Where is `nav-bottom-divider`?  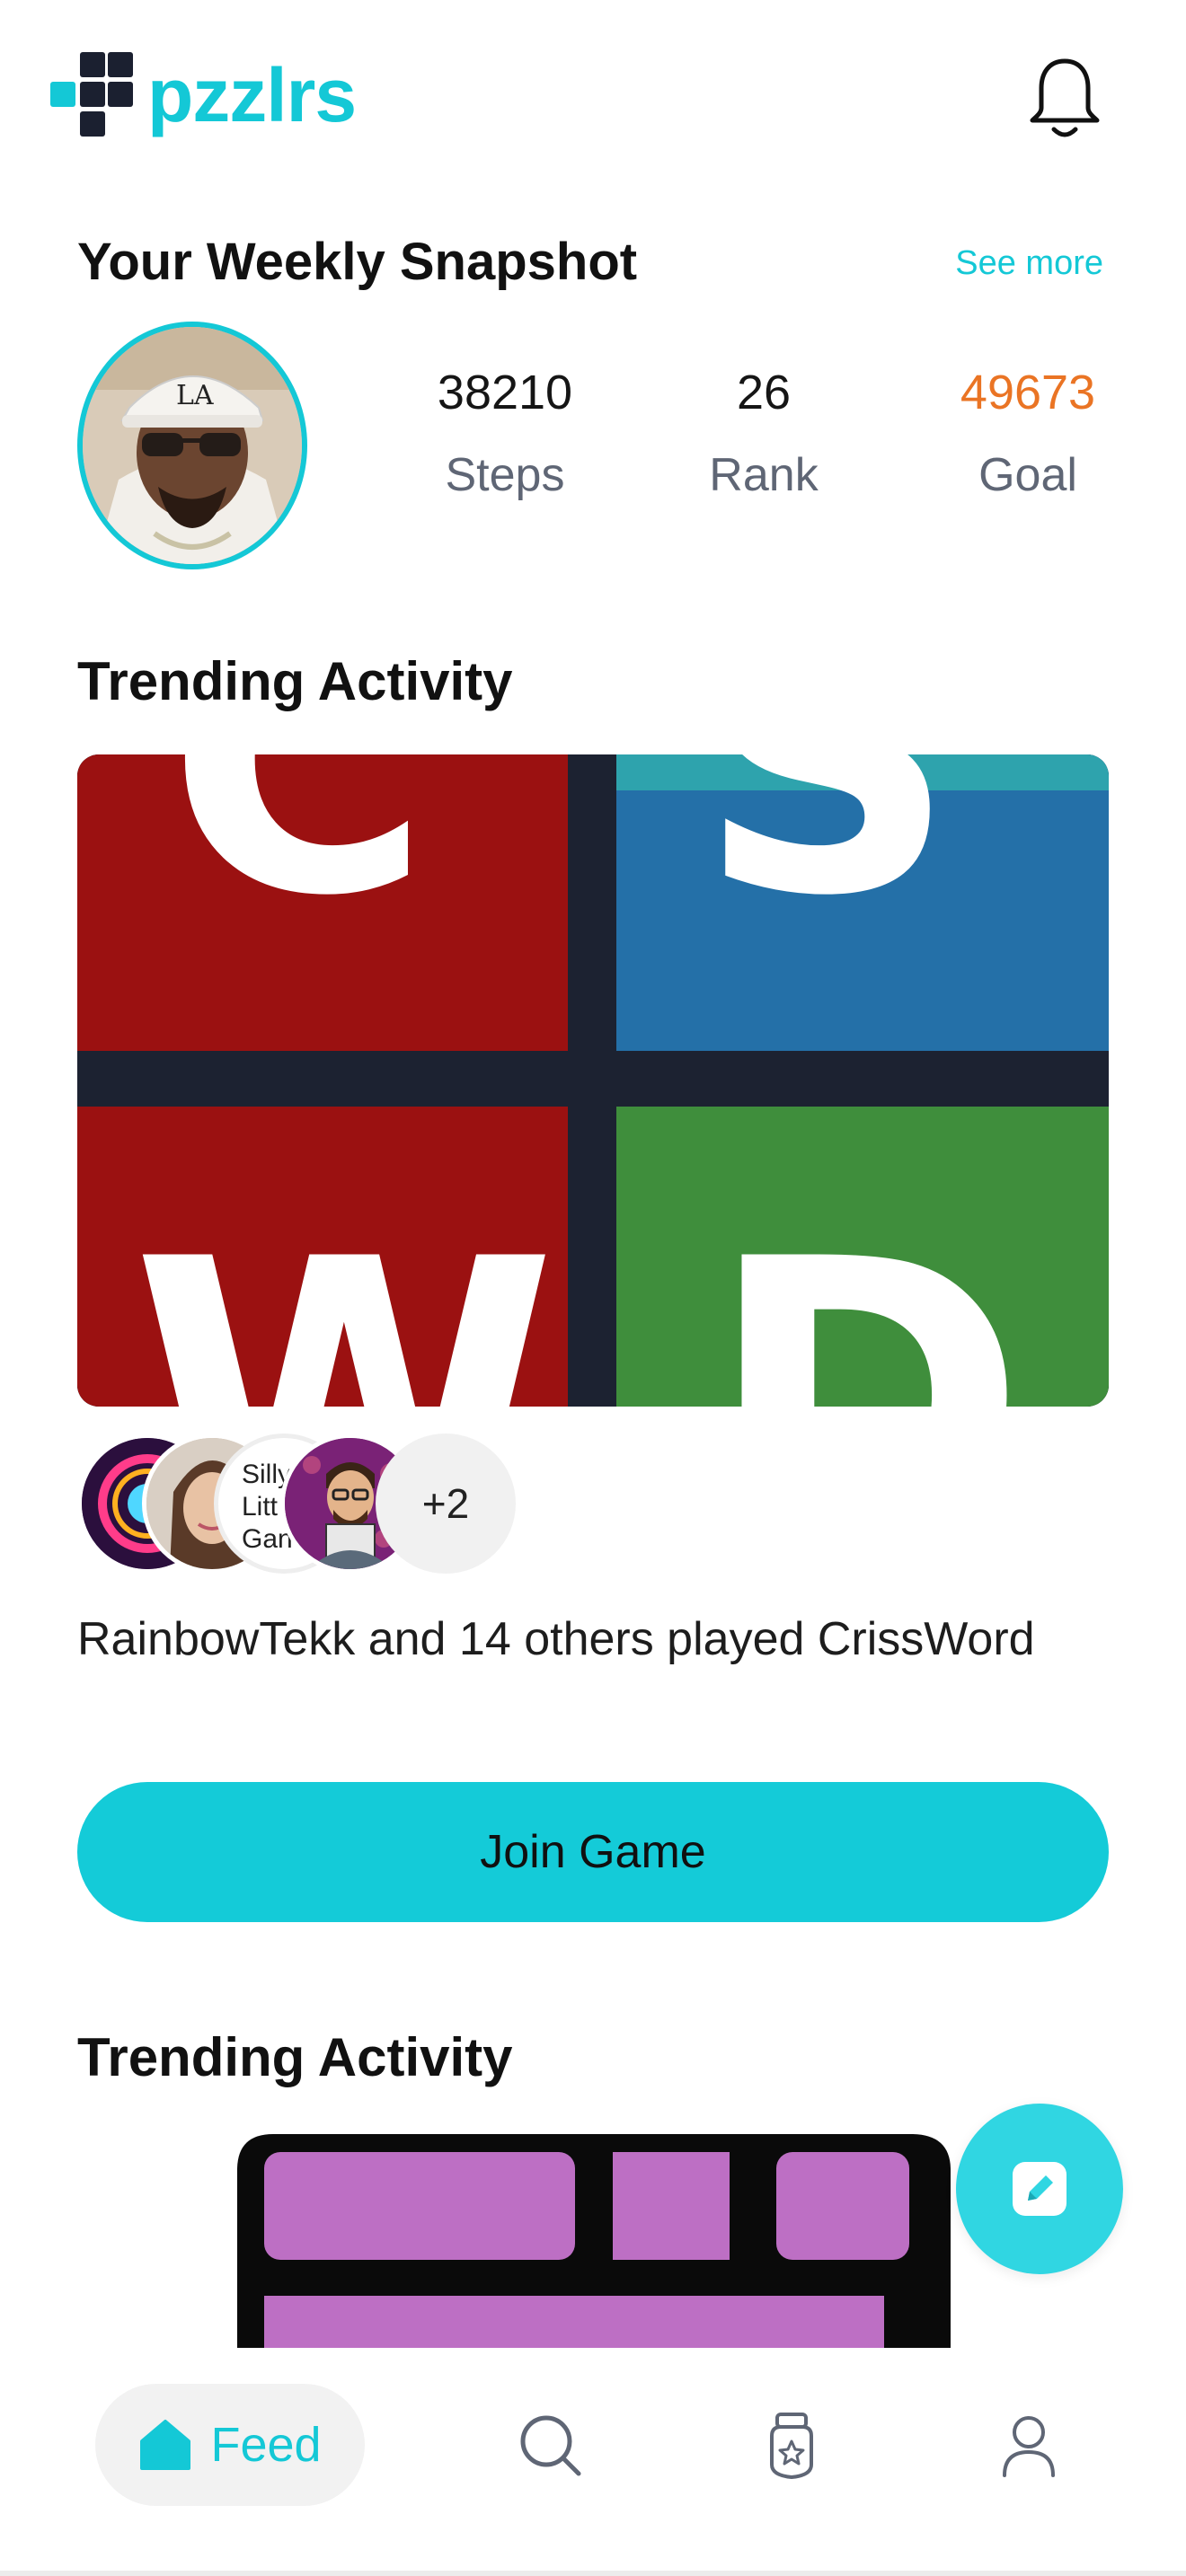 nav-bottom-divider is located at coordinates (593, 2573).